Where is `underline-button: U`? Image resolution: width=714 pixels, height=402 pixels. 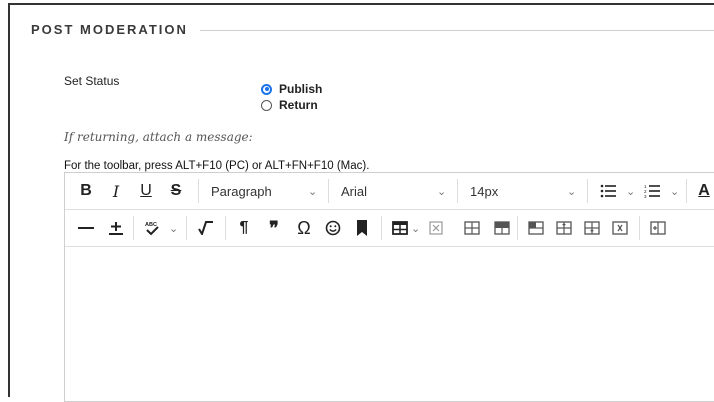
underline-button: U is located at coordinates (146, 191).